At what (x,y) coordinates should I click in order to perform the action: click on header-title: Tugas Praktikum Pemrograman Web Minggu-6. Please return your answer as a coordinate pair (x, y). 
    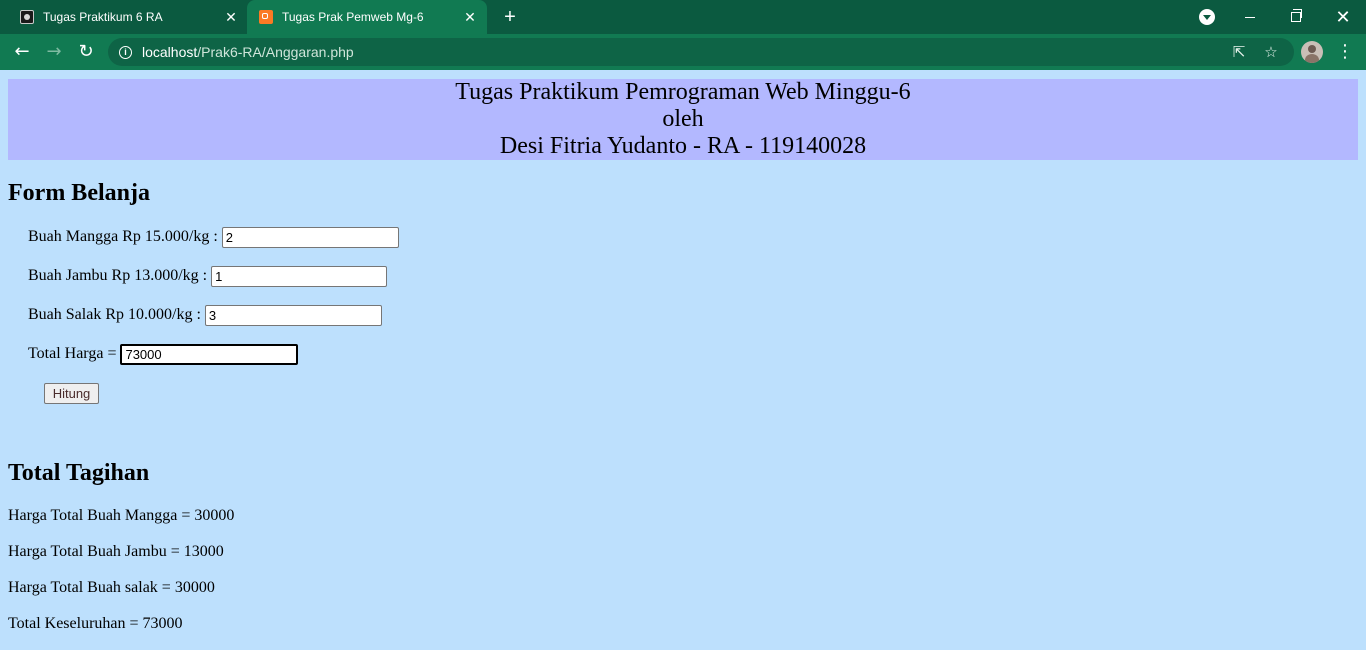
    Looking at the image, I should click on (683, 92).